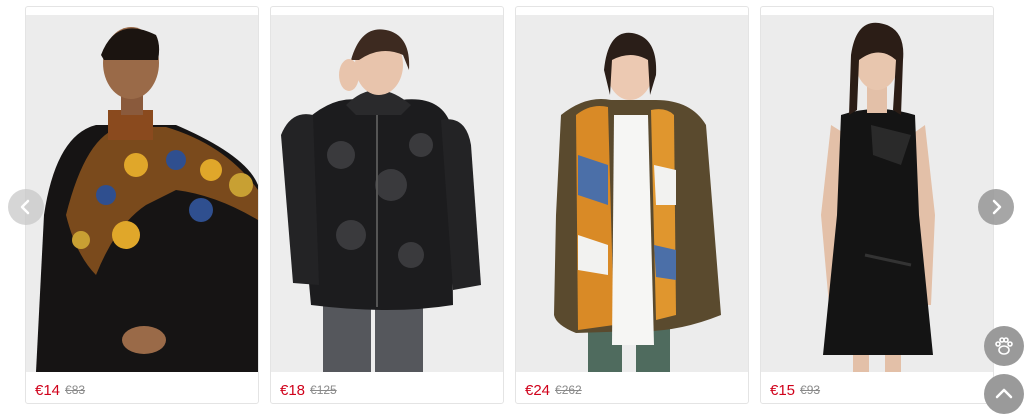 This screenshot has width=1024, height=419. I want to click on sale-price: €14, so click(48, 390).